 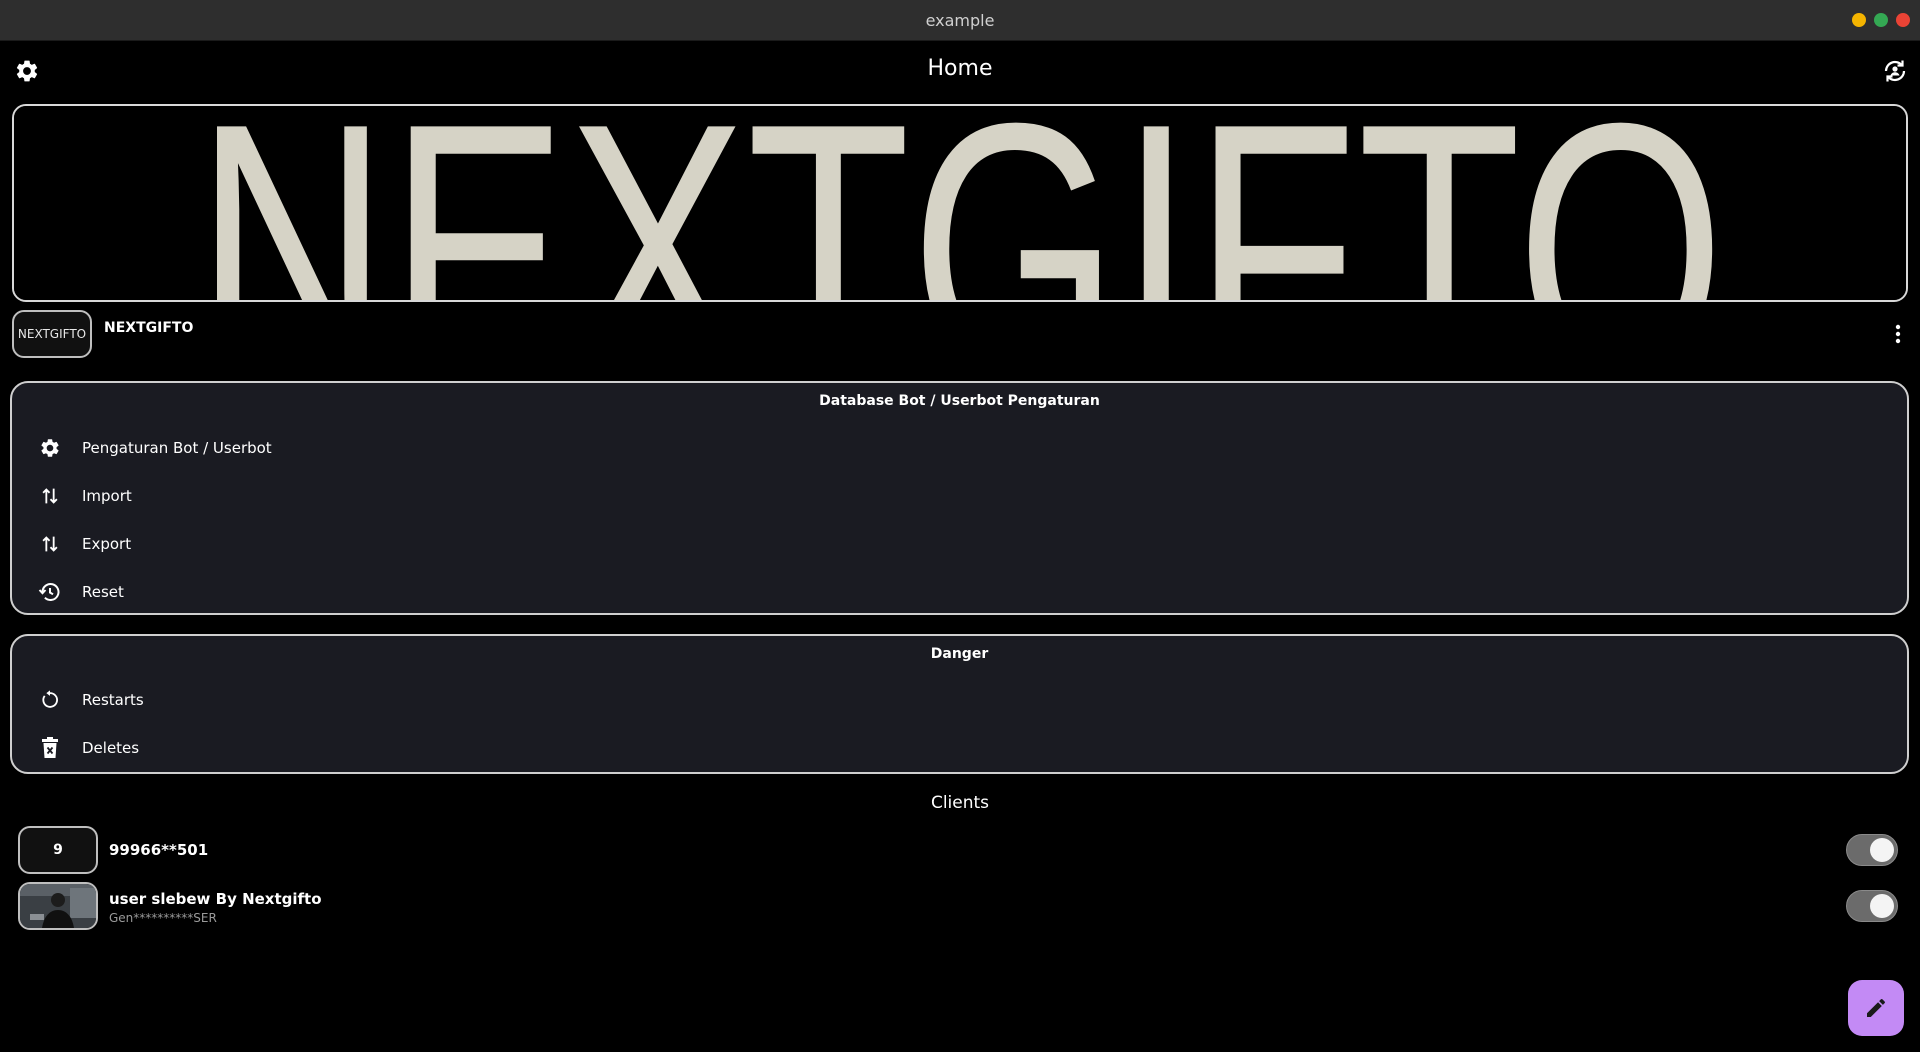 What do you see at coordinates (50, 700) in the screenshot?
I see `restart-icon` at bounding box center [50, 700].